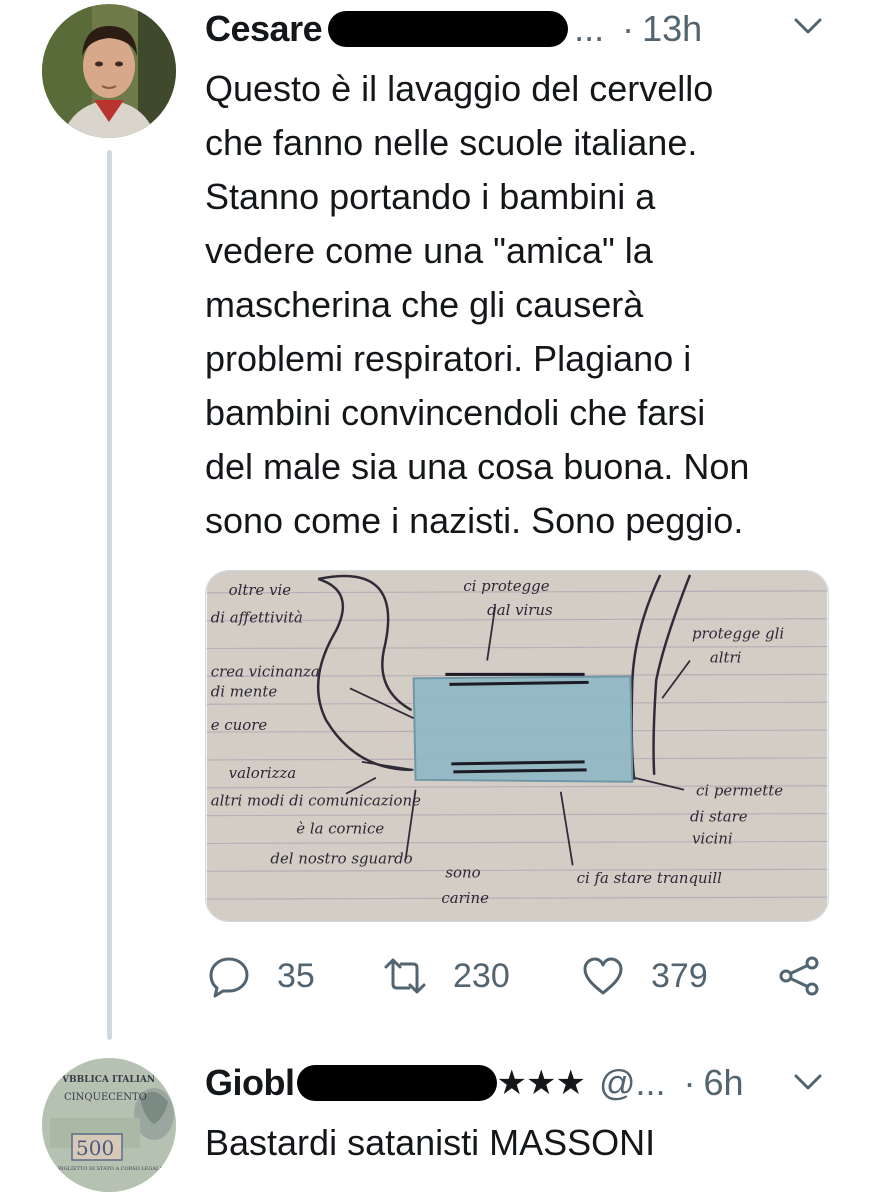 The width and height of the screenshot is (873, 1200). Describe the element at coordinates (105, 1097) in the screenshot. I see `banknote-text: CINQUECENTO` at that location.